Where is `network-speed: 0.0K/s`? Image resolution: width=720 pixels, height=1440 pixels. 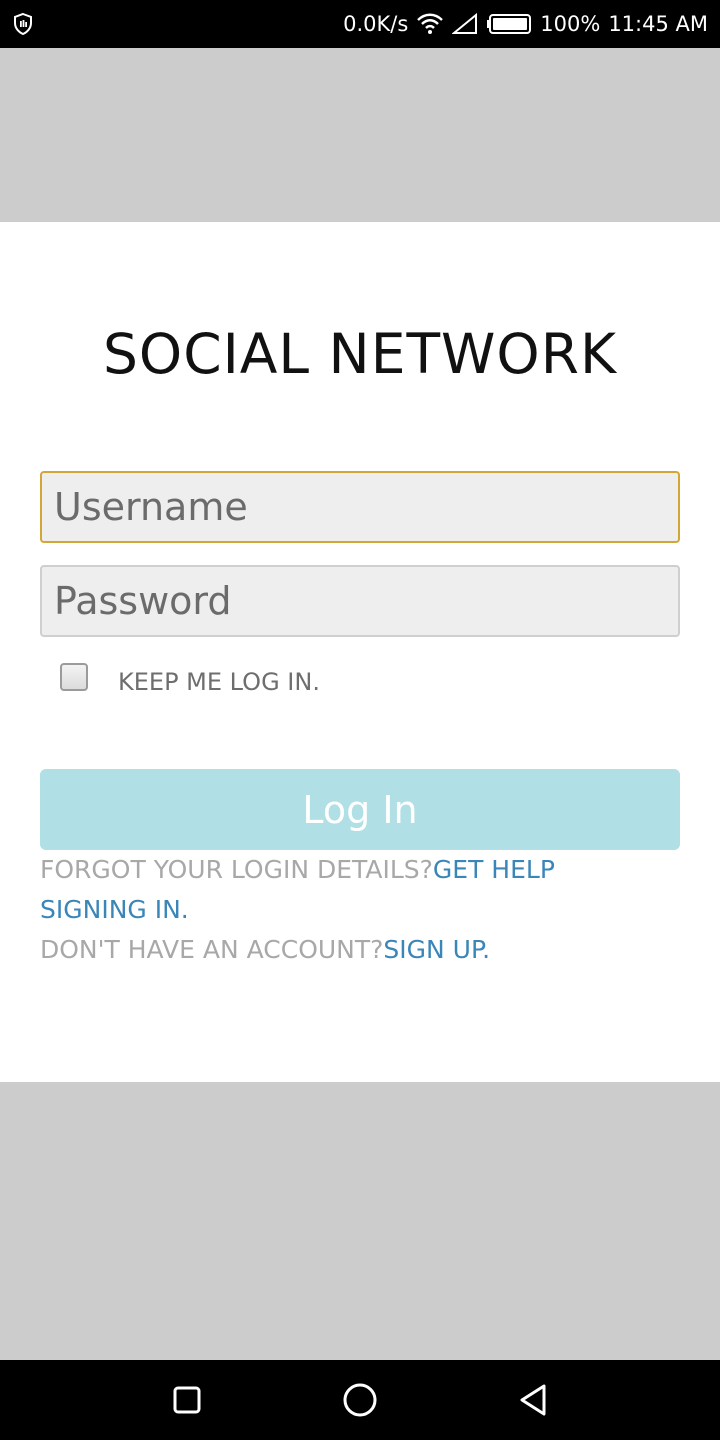 network-speed: 0.0K/s is located at coordinates (376, 24).